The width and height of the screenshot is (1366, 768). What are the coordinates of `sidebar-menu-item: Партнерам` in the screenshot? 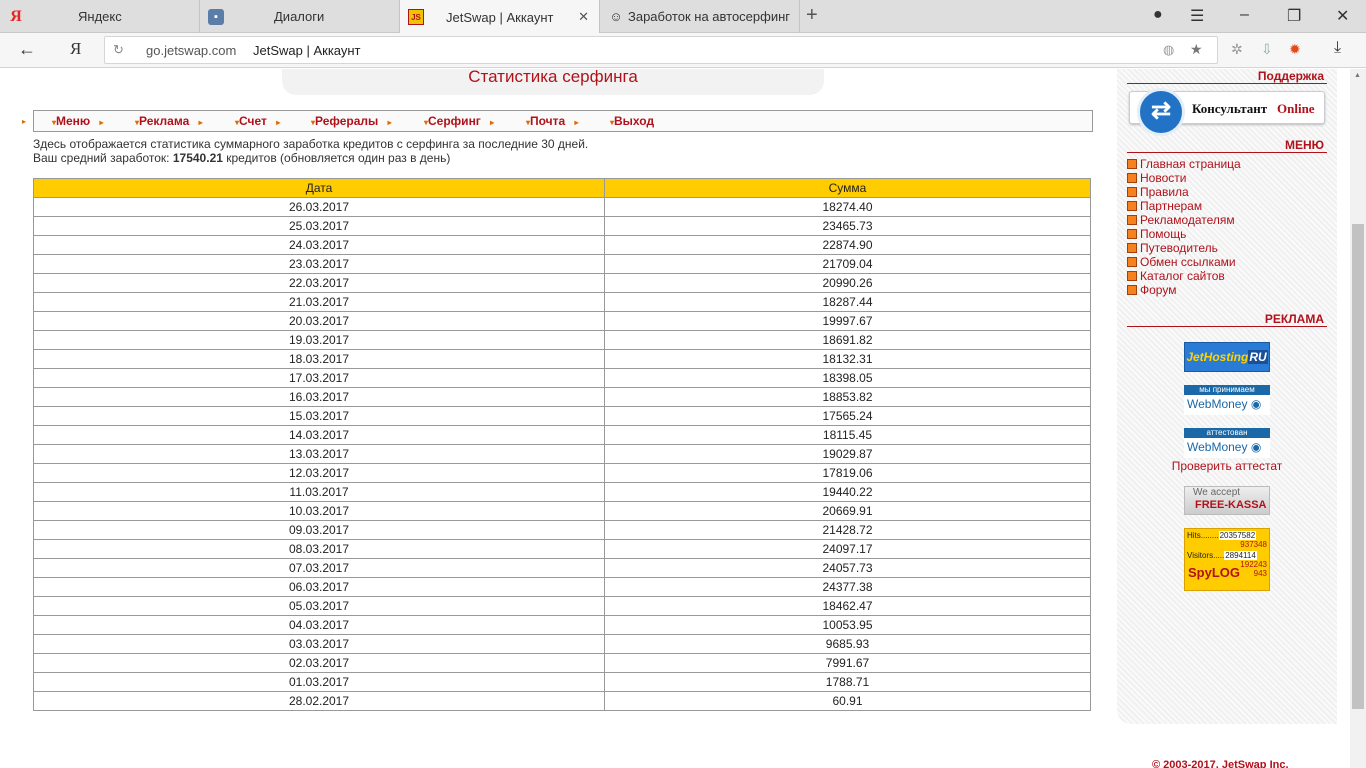 It's located at (1184, 206).